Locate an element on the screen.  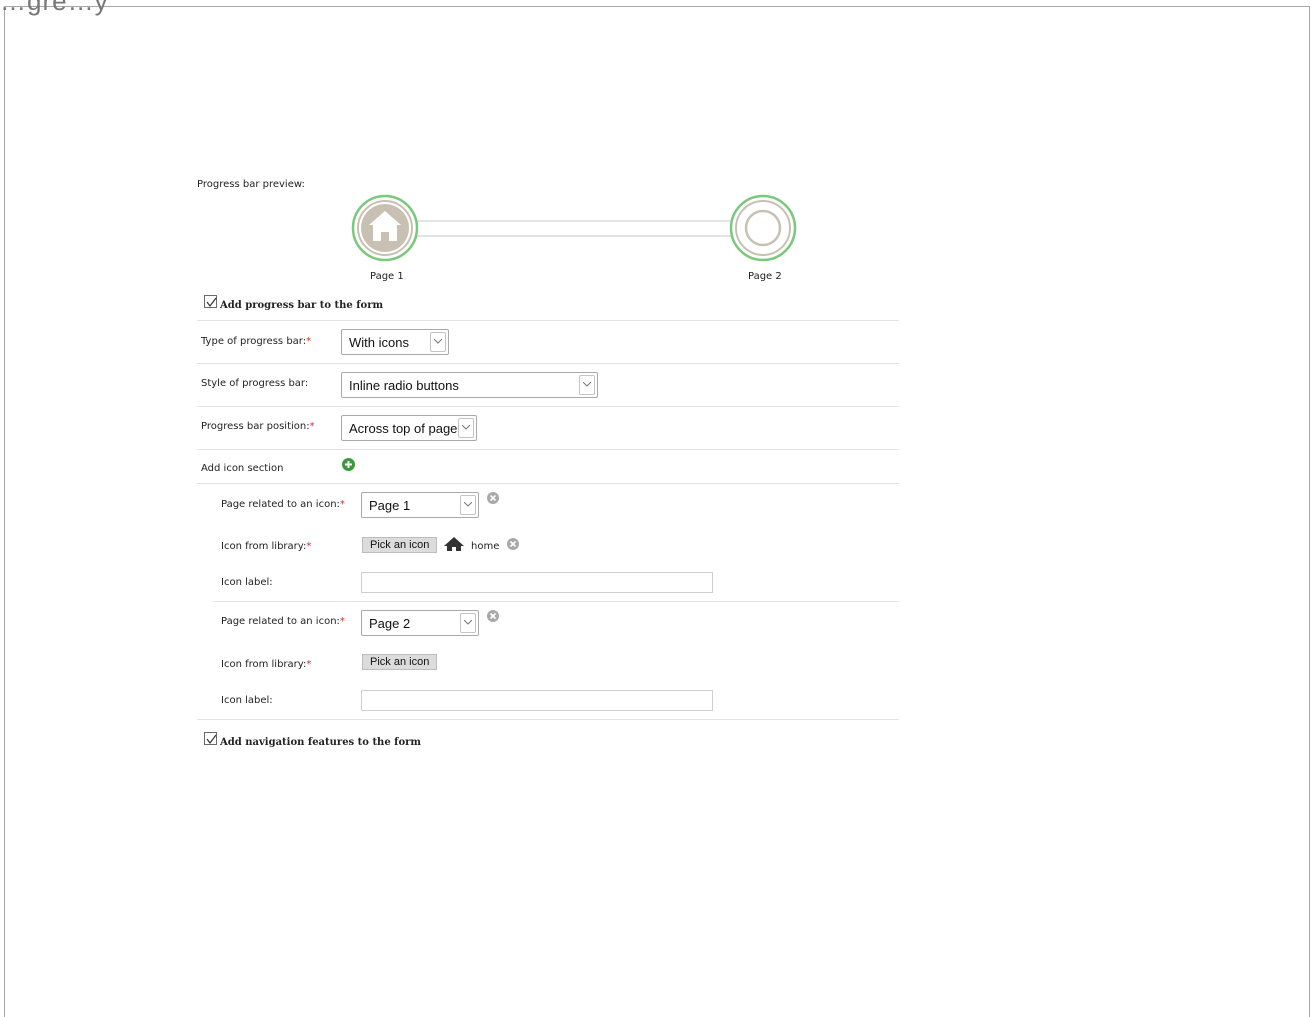
step-2-label: Page 2 is located at coordinates (765, 276).